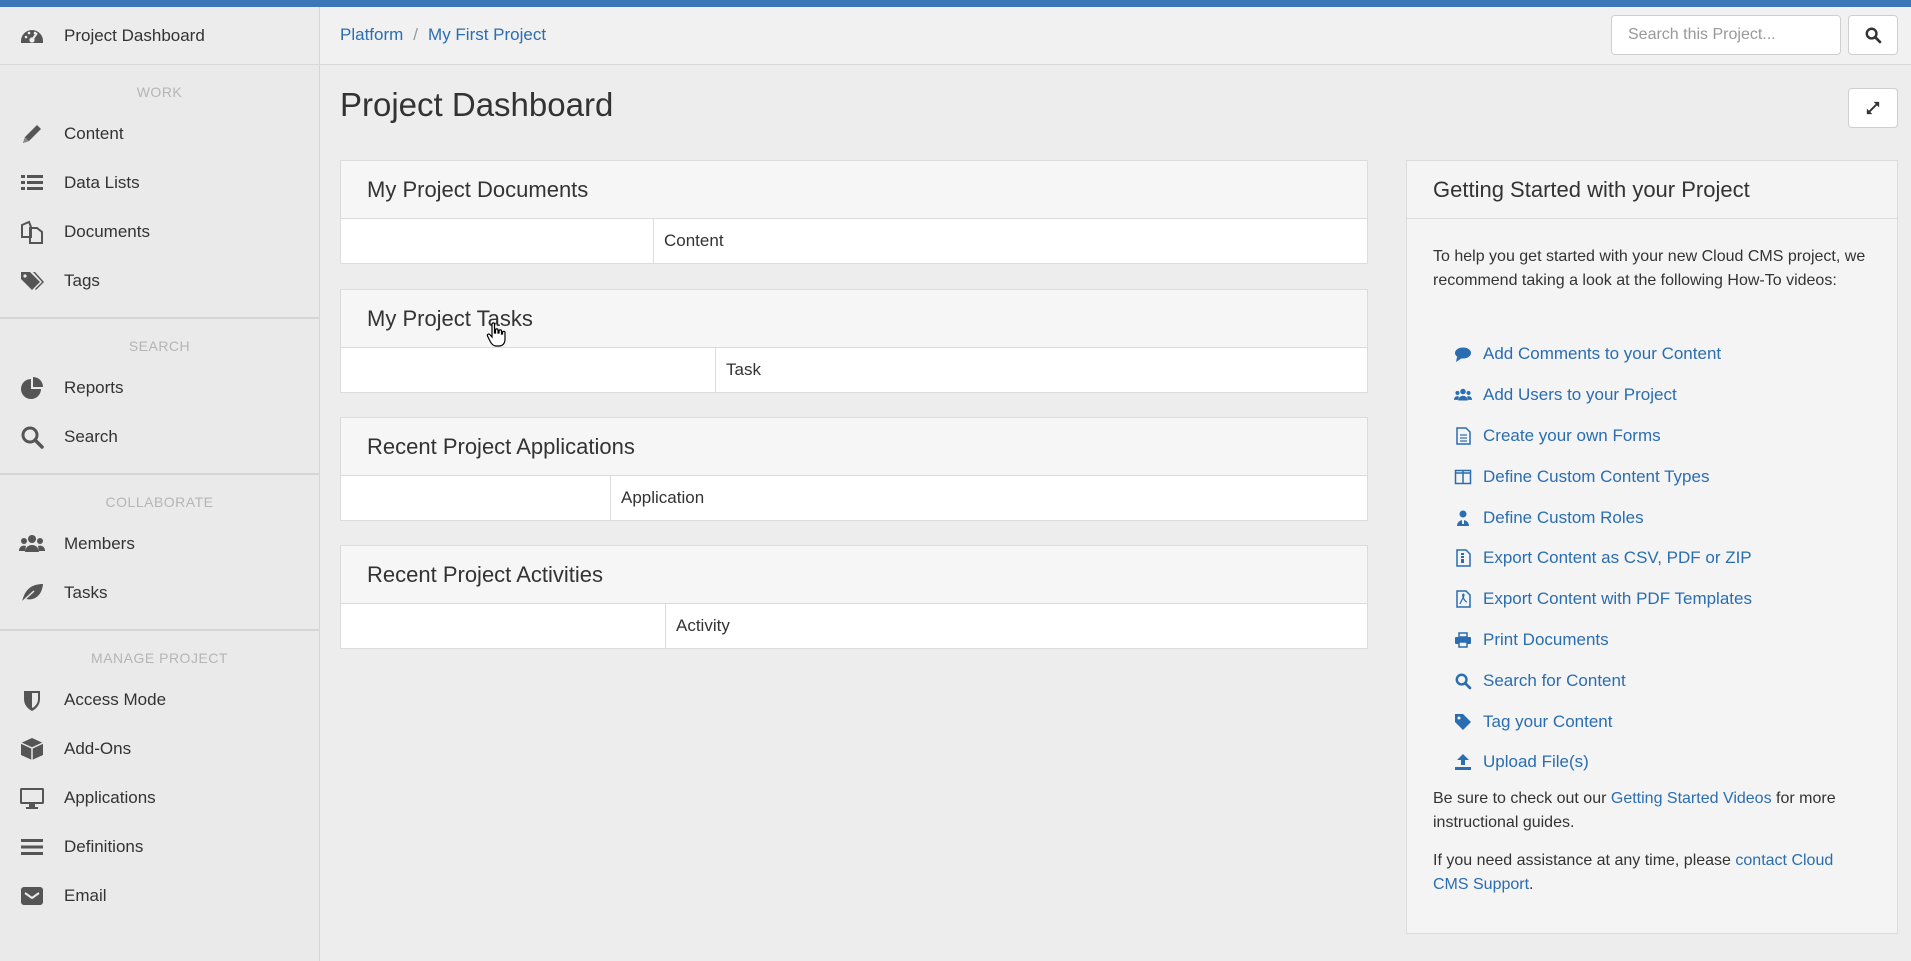 This screenshot has height=961, width=1911. Describe the element at coordinates (477, 104) in the screenshot. I see `page-title: Project Dashboard` at that location.